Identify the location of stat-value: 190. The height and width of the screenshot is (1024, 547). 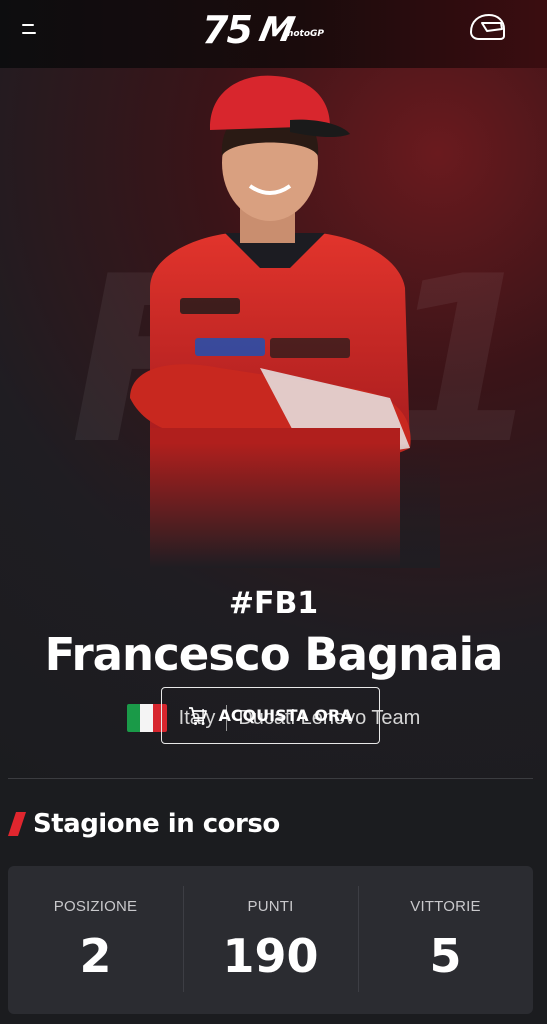
(270, 956).